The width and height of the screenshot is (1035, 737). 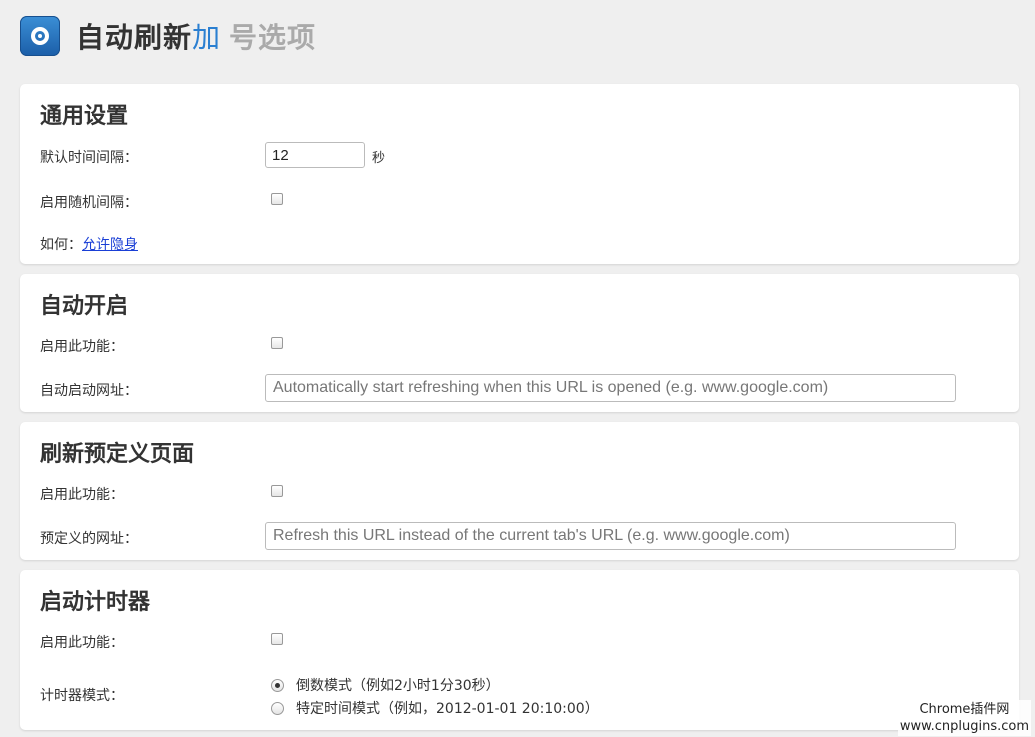 What do you see at coordinates (447, 709) in the screenshot?
I see `specific-time-mode-label: 特定时间模式（例如，2012-01-01 20:10:00）` at bounding box center [447, 709].